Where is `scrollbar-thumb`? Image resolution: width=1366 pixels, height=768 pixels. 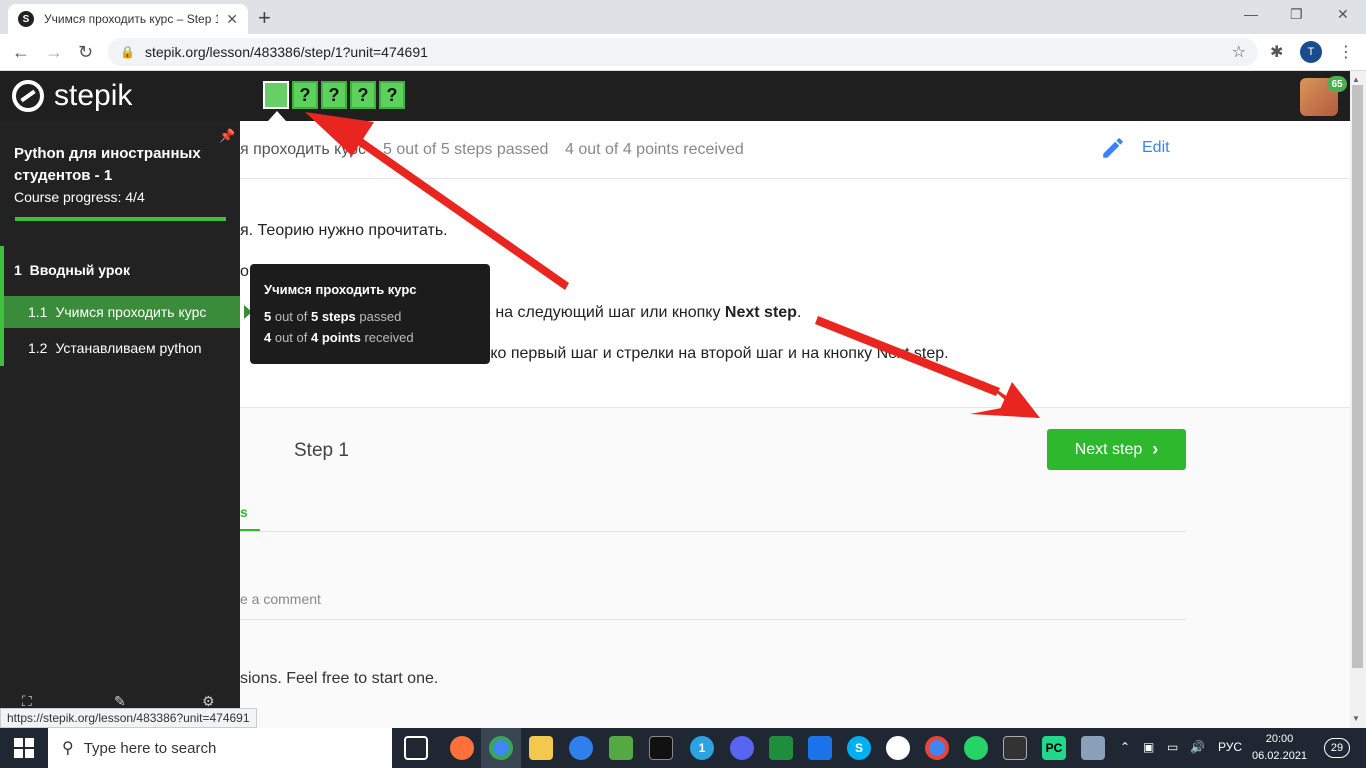 scrollbar-thumb is located at coordinates (1357, 376).